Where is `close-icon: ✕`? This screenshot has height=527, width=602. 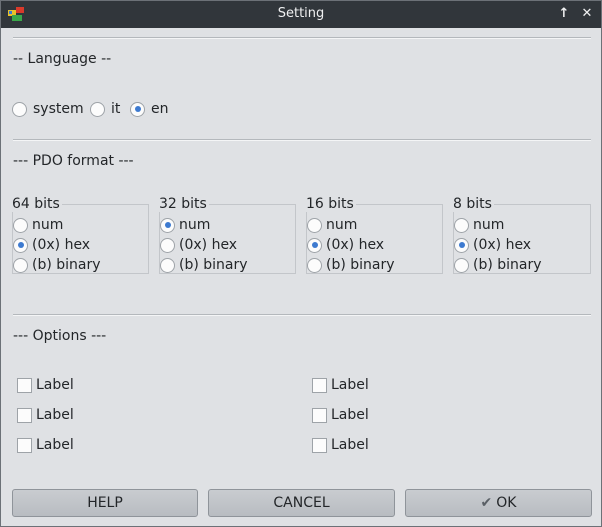 close-icon: ✕ is located at coordinates (587, 14).